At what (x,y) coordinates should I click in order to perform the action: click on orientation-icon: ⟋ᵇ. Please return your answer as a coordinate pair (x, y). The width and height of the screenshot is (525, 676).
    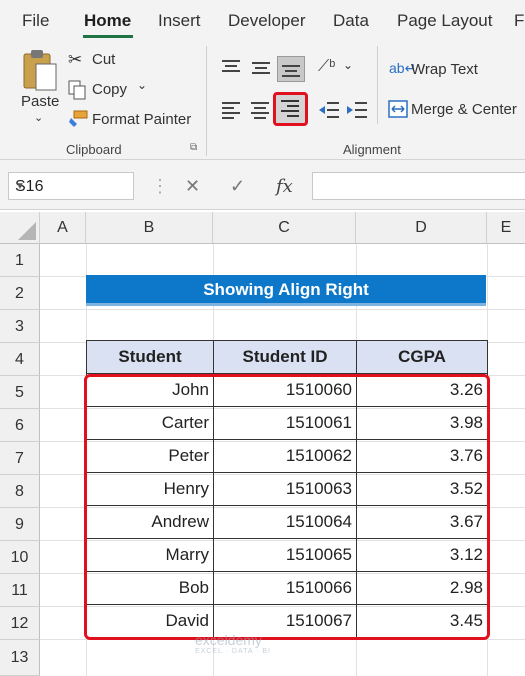
    Looking at the image, I should click on (326, 67).